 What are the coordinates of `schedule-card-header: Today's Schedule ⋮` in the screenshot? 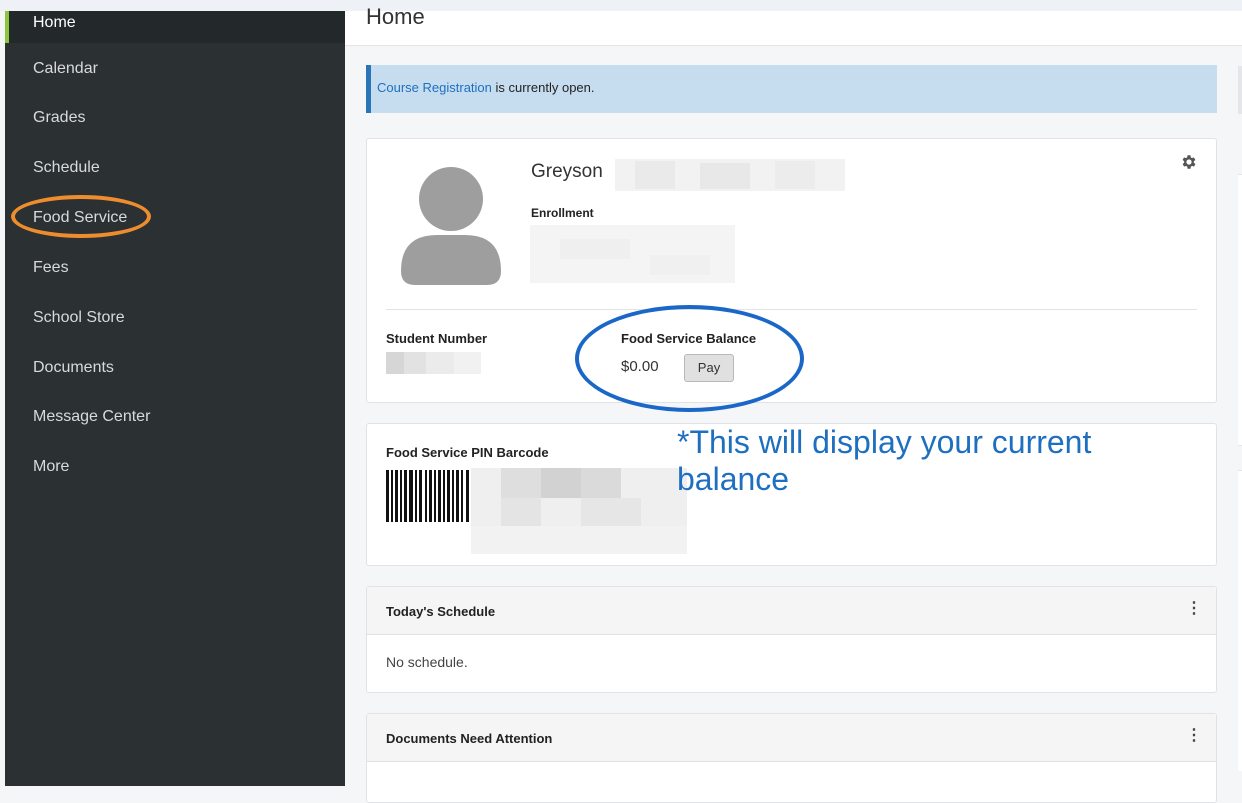 It's located at (791, 611).